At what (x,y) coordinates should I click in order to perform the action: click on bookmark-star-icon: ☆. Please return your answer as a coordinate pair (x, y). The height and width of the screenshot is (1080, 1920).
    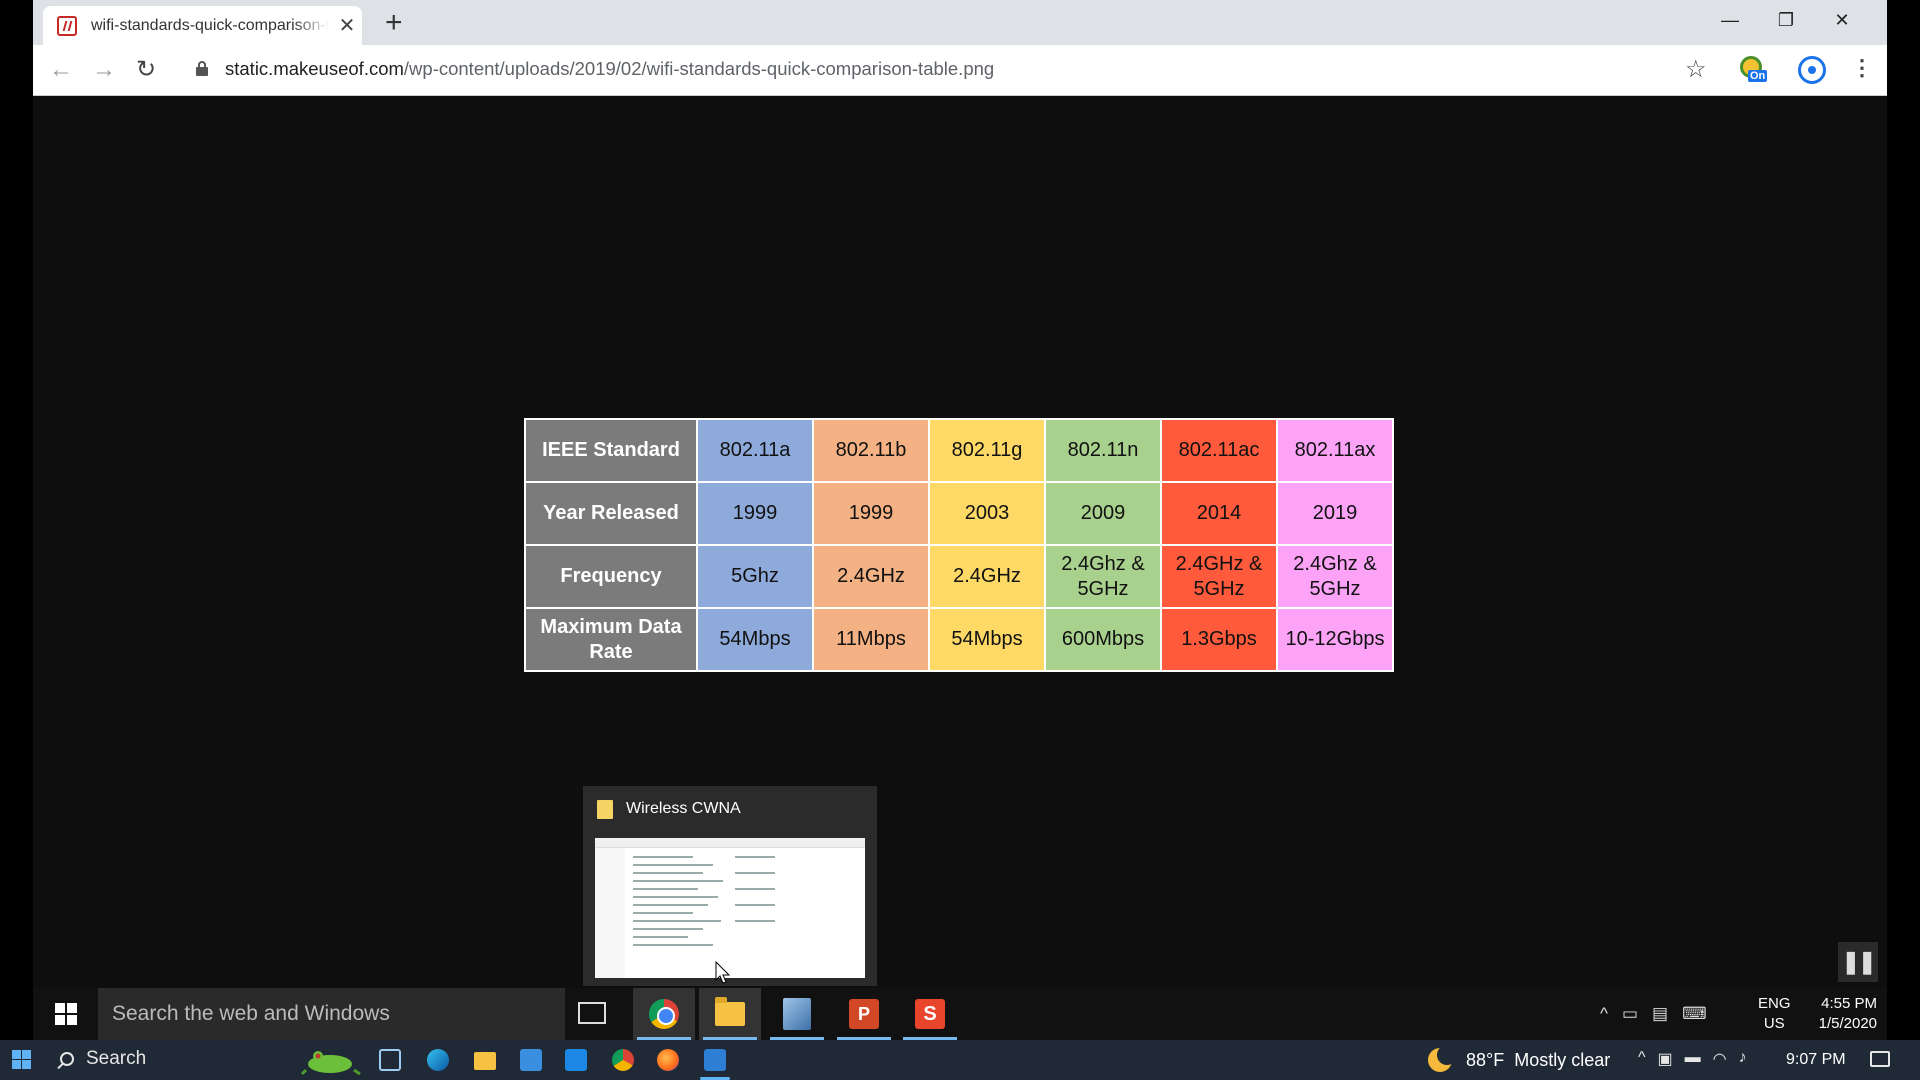
    Looking at the image, I should click on (1696, 69).